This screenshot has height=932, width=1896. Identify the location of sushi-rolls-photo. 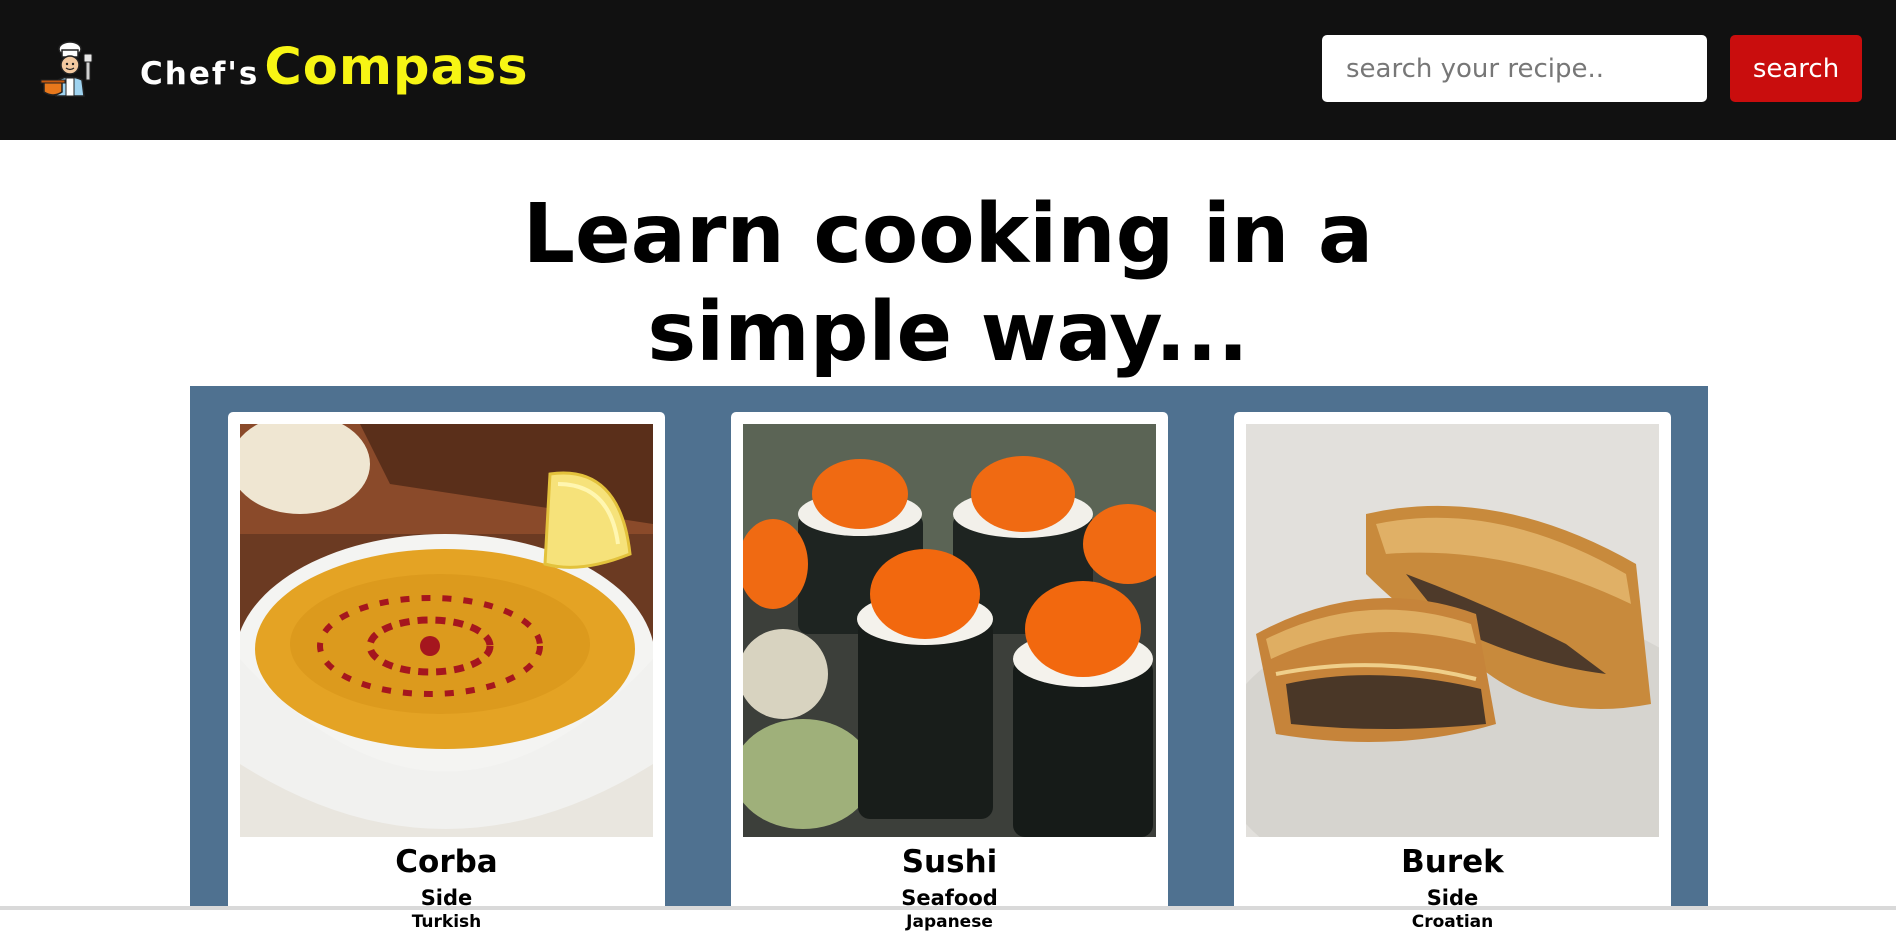
(949, 630).